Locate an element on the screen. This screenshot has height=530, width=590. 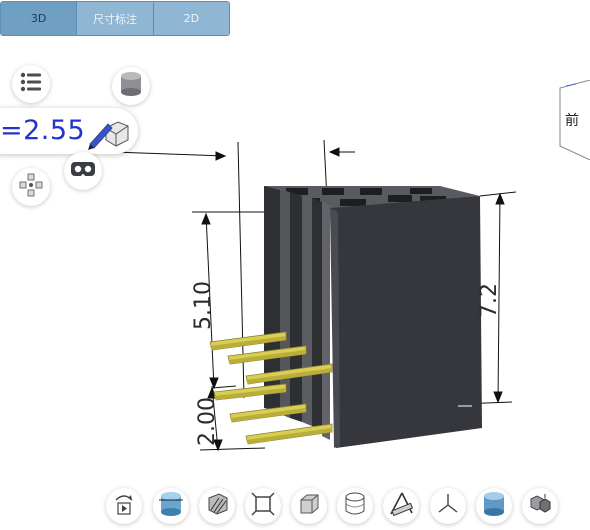
rotate-play-icon is located at coordinates (124, 506).